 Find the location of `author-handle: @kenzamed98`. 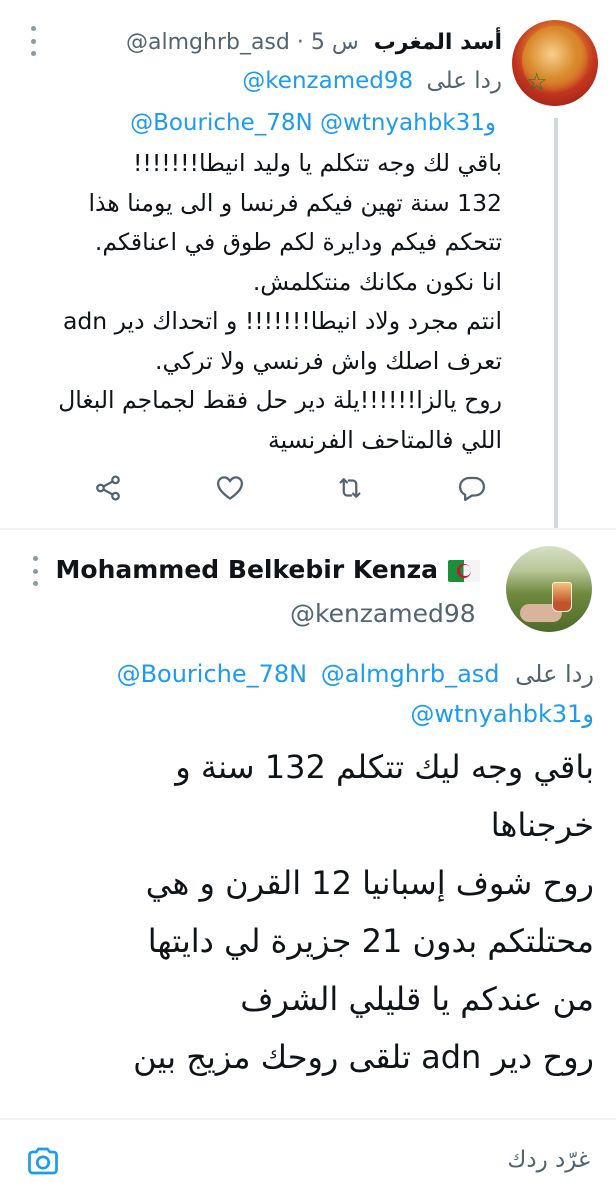

author-handle: @kenzamed98 is located at coordinates (383, 614).